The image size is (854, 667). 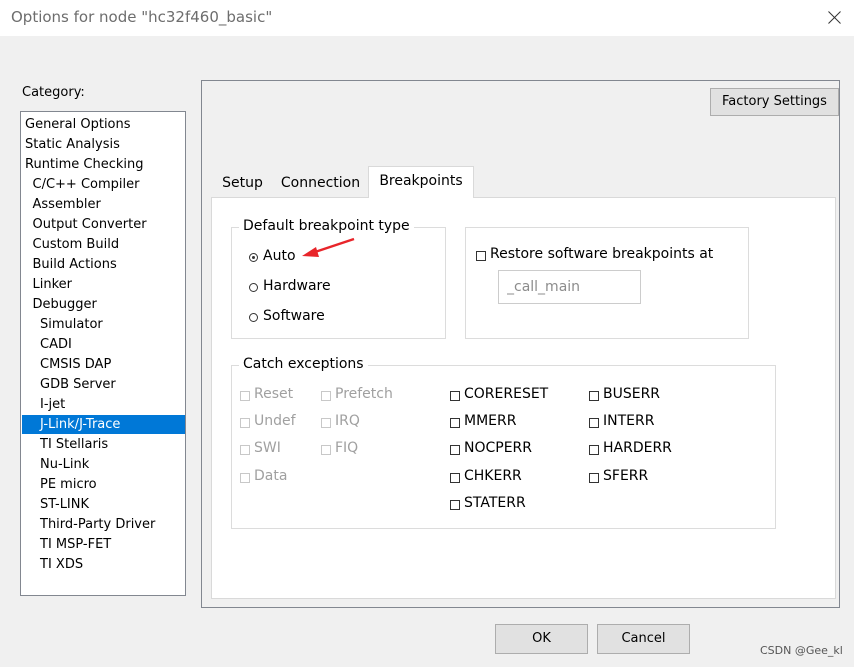 I want to click on category-item: I-jet, so click(x=103, y=404).